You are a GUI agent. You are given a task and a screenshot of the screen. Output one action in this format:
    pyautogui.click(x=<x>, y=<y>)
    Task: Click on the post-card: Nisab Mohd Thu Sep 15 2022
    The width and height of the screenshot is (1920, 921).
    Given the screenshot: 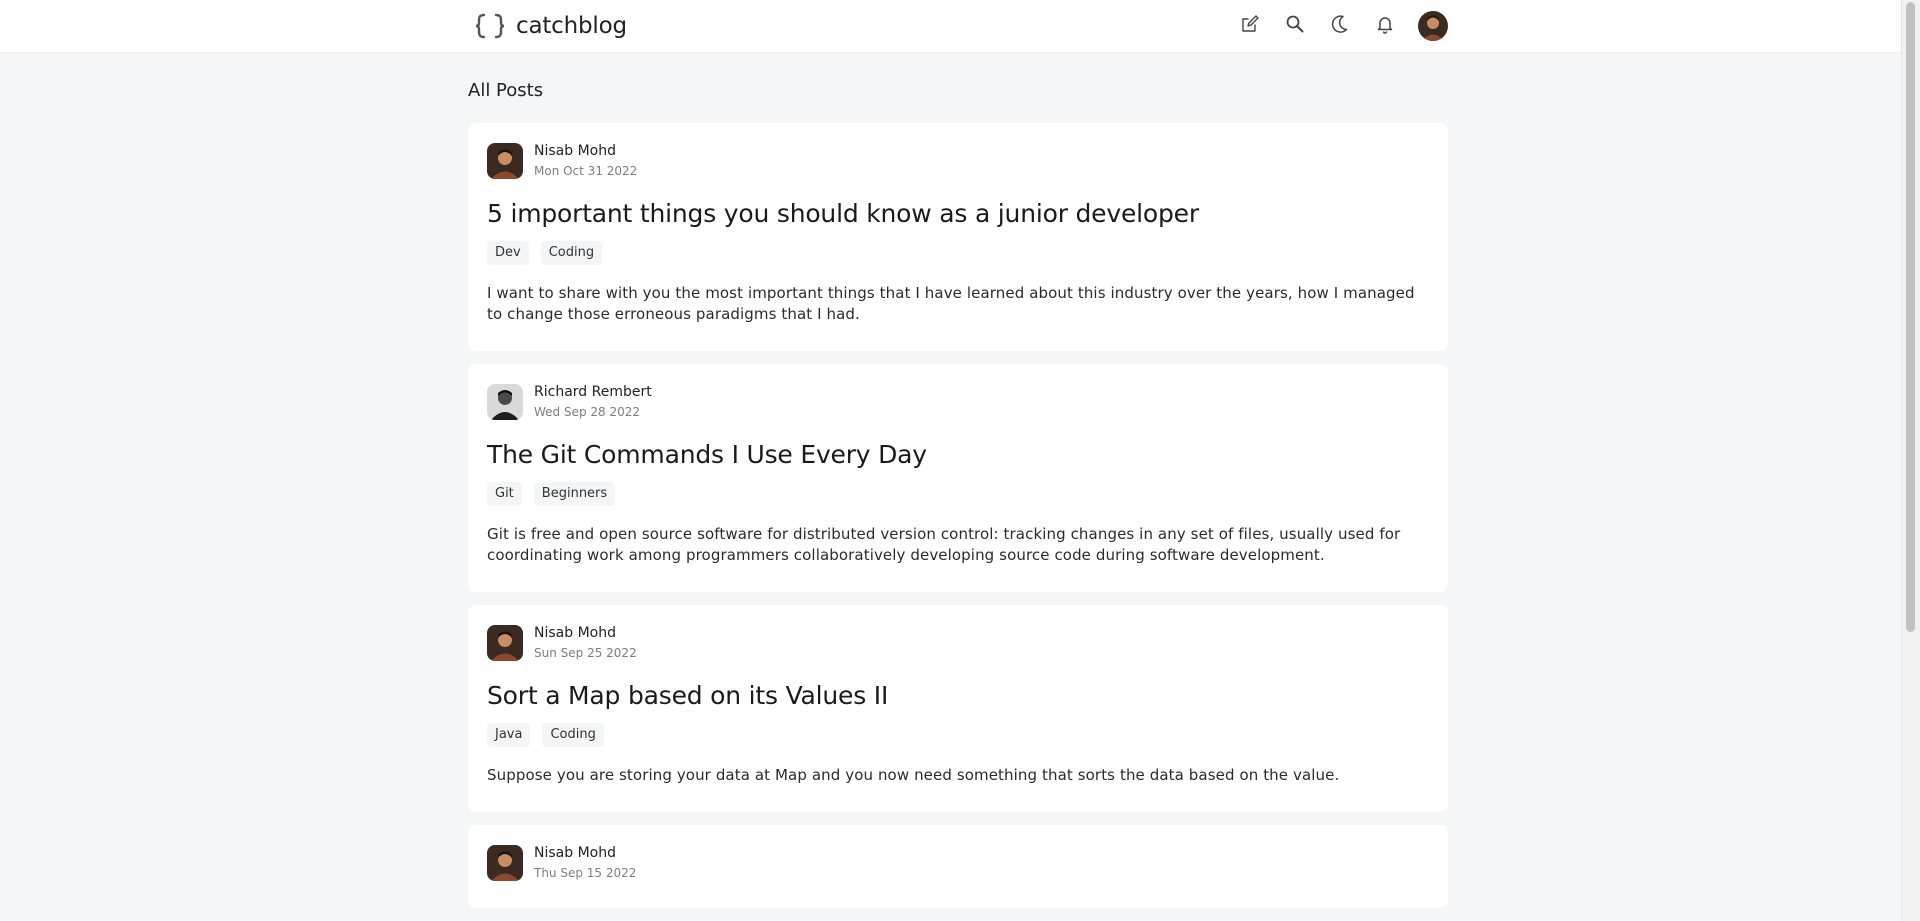 What is the action you would take?
    pyautogui.click(x=958, y=866)
    